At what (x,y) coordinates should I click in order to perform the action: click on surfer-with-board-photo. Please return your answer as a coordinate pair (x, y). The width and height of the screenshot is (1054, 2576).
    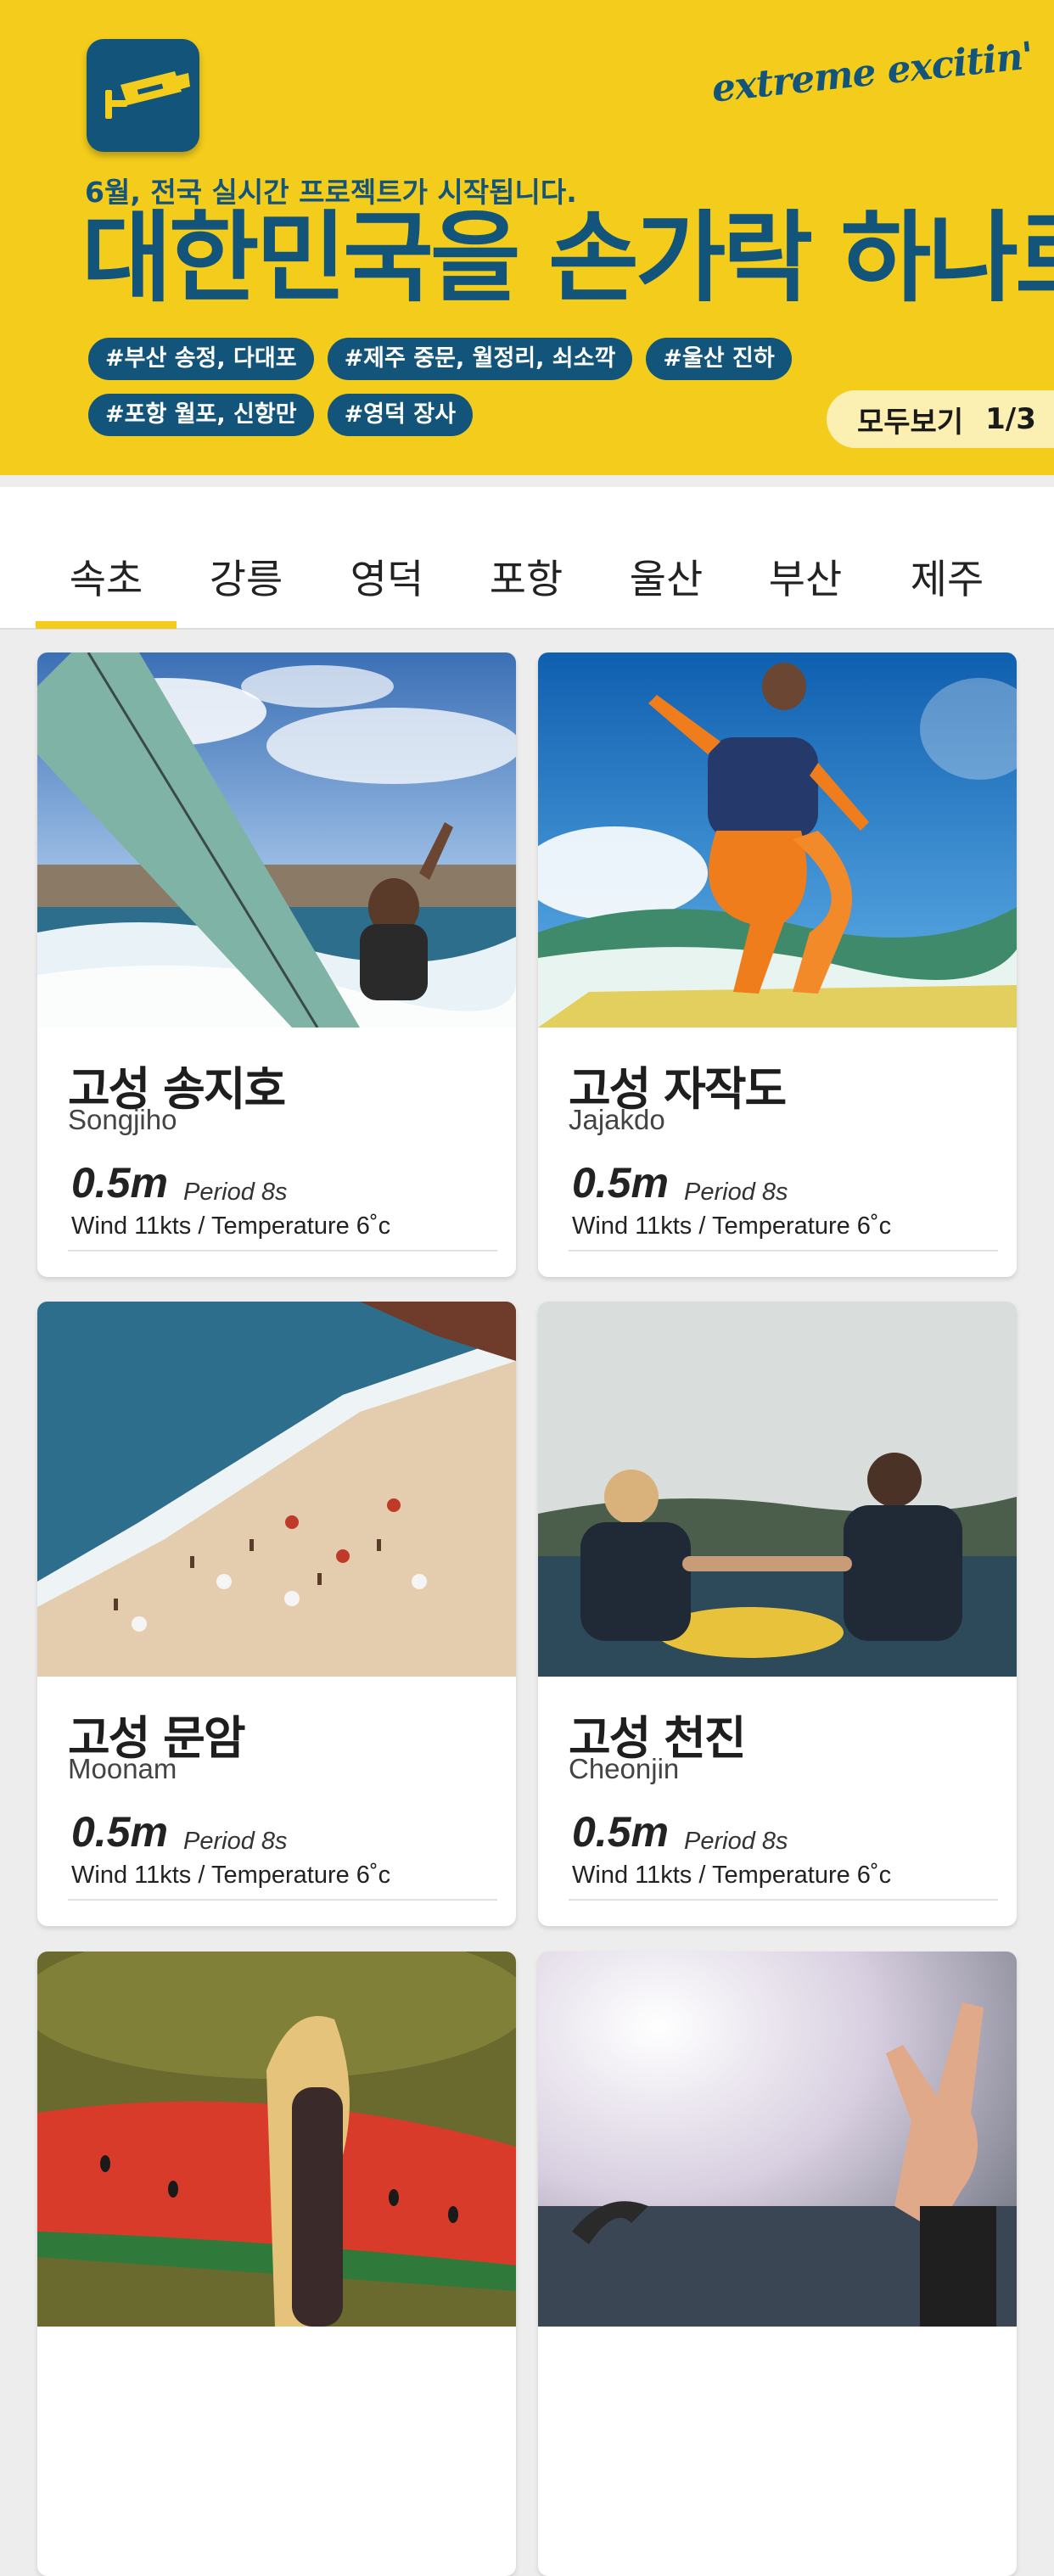
    Looking at the image, I should click on (277, 2139).